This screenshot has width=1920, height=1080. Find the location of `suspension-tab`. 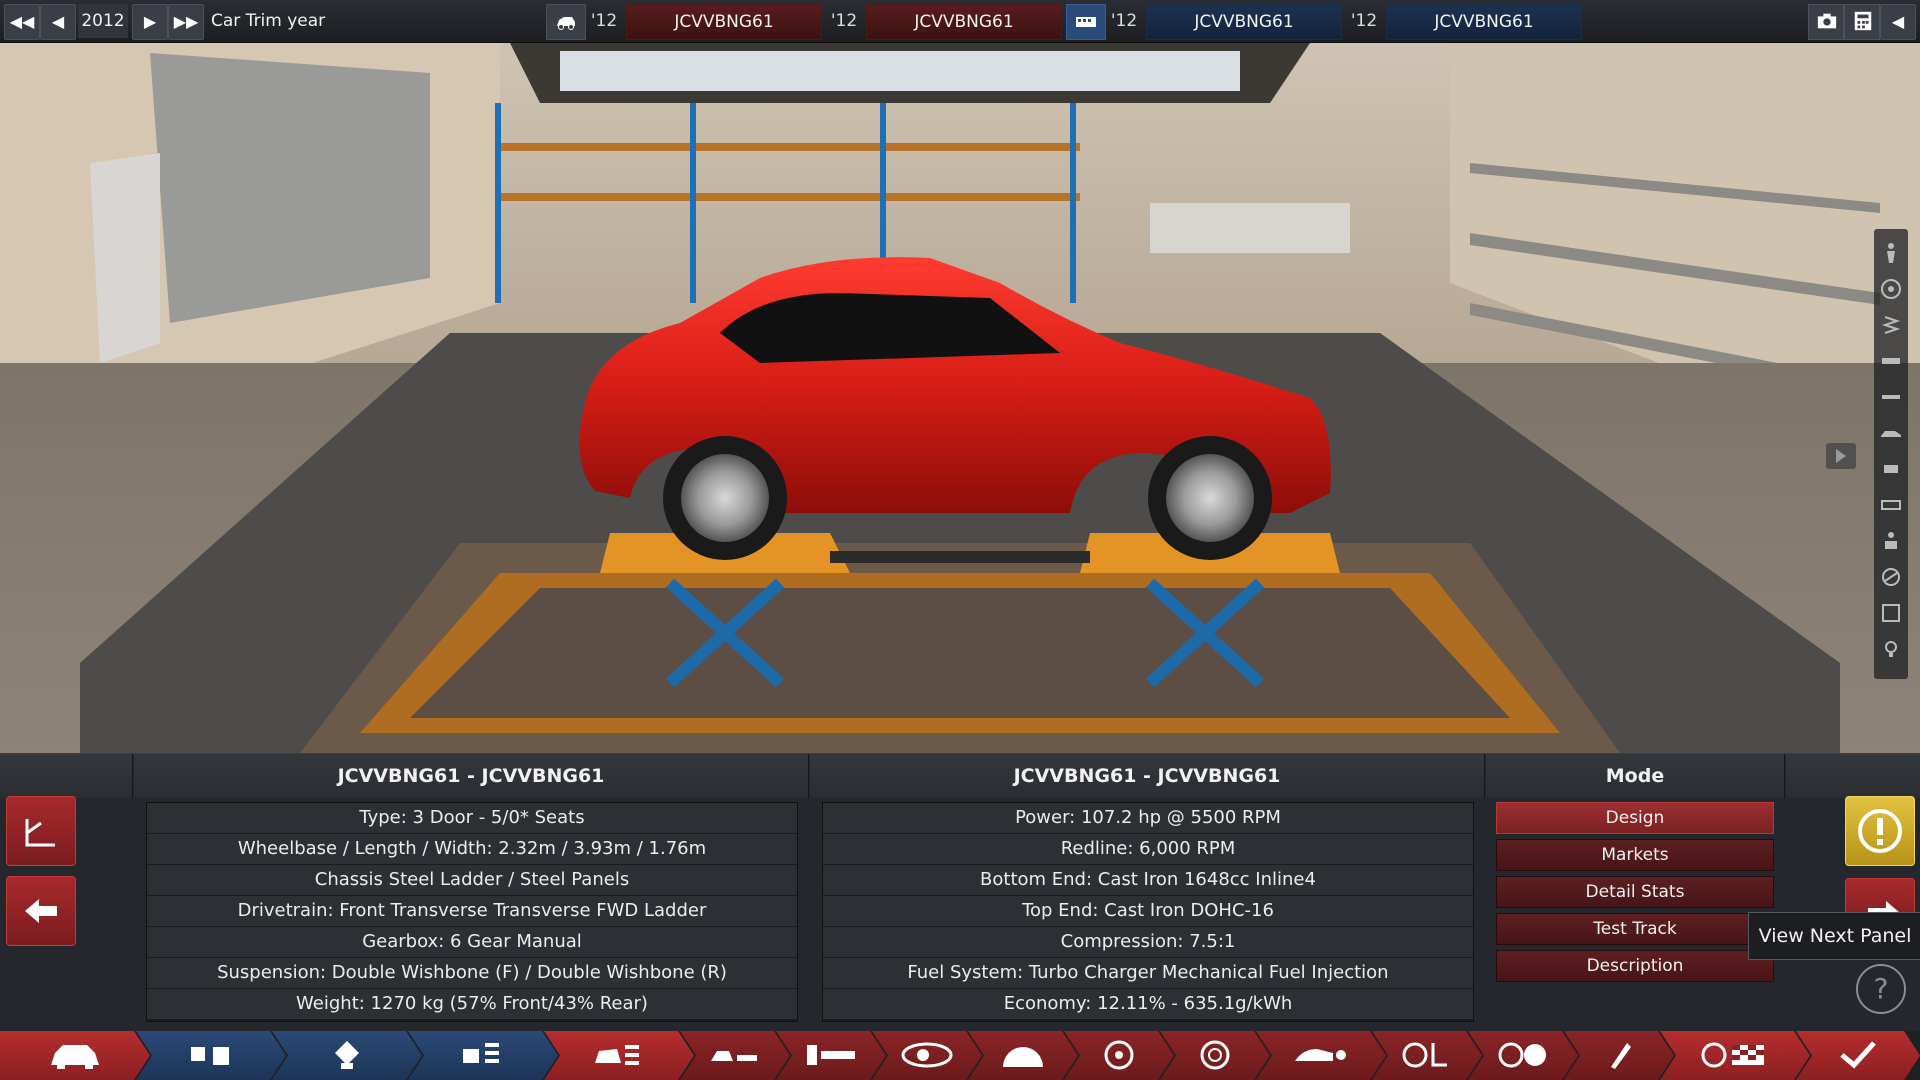

suspension-tab is located at coordinates (831, 1055).